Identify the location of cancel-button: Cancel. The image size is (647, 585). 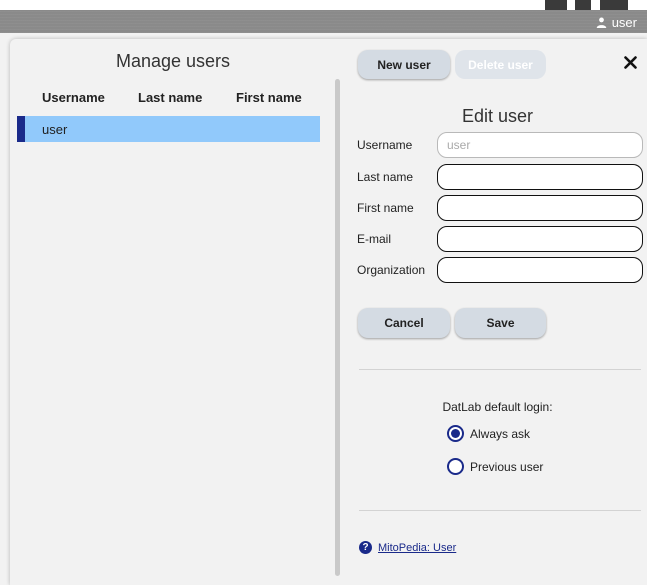
(404, 323).